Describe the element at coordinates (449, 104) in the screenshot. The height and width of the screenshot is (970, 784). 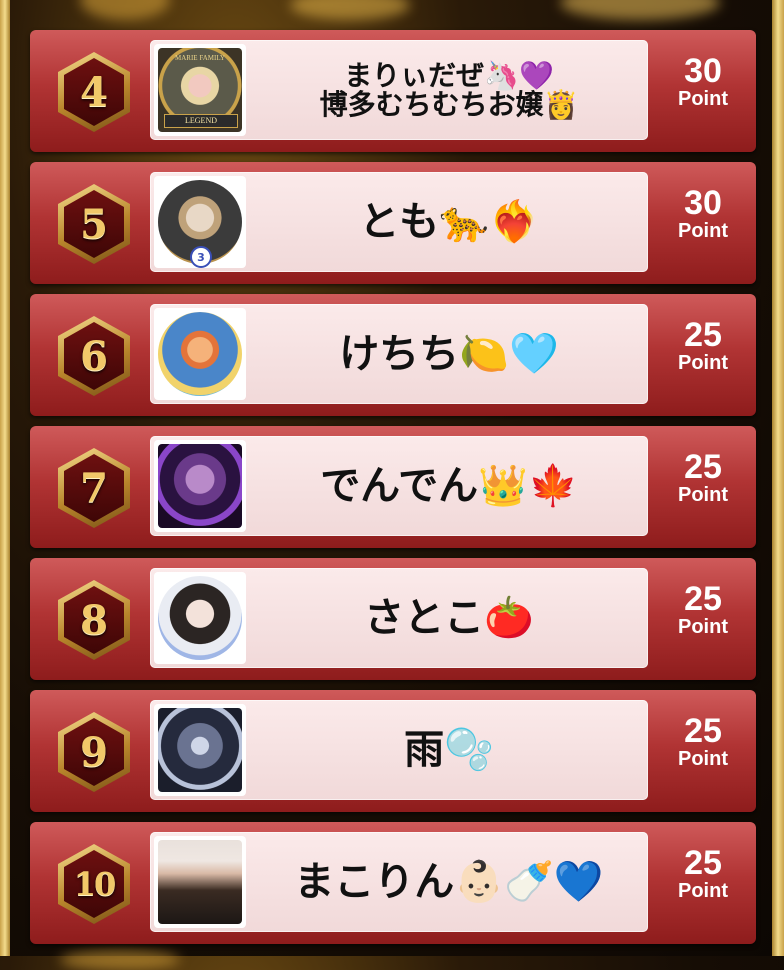
I see `user-name-line-2: 博多むちむちお嬢👸` at that location.